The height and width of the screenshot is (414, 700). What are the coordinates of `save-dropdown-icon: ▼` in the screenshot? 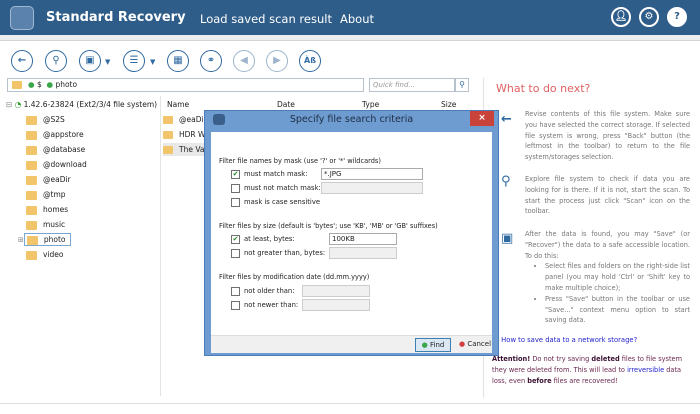 It's located at (107, 62).